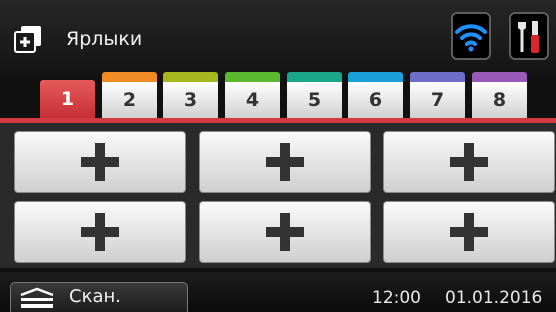 The image size is (556, 312). I want to click on shortcut-slot-2-button, so click(285, 162).